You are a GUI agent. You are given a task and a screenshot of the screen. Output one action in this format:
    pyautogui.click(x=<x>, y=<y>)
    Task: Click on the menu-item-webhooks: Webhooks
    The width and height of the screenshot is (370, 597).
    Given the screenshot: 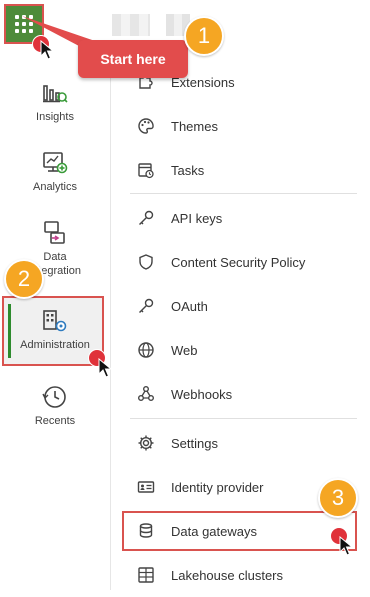 What is the action you would take?
    pyautogui.click(x=239, y=394)
    